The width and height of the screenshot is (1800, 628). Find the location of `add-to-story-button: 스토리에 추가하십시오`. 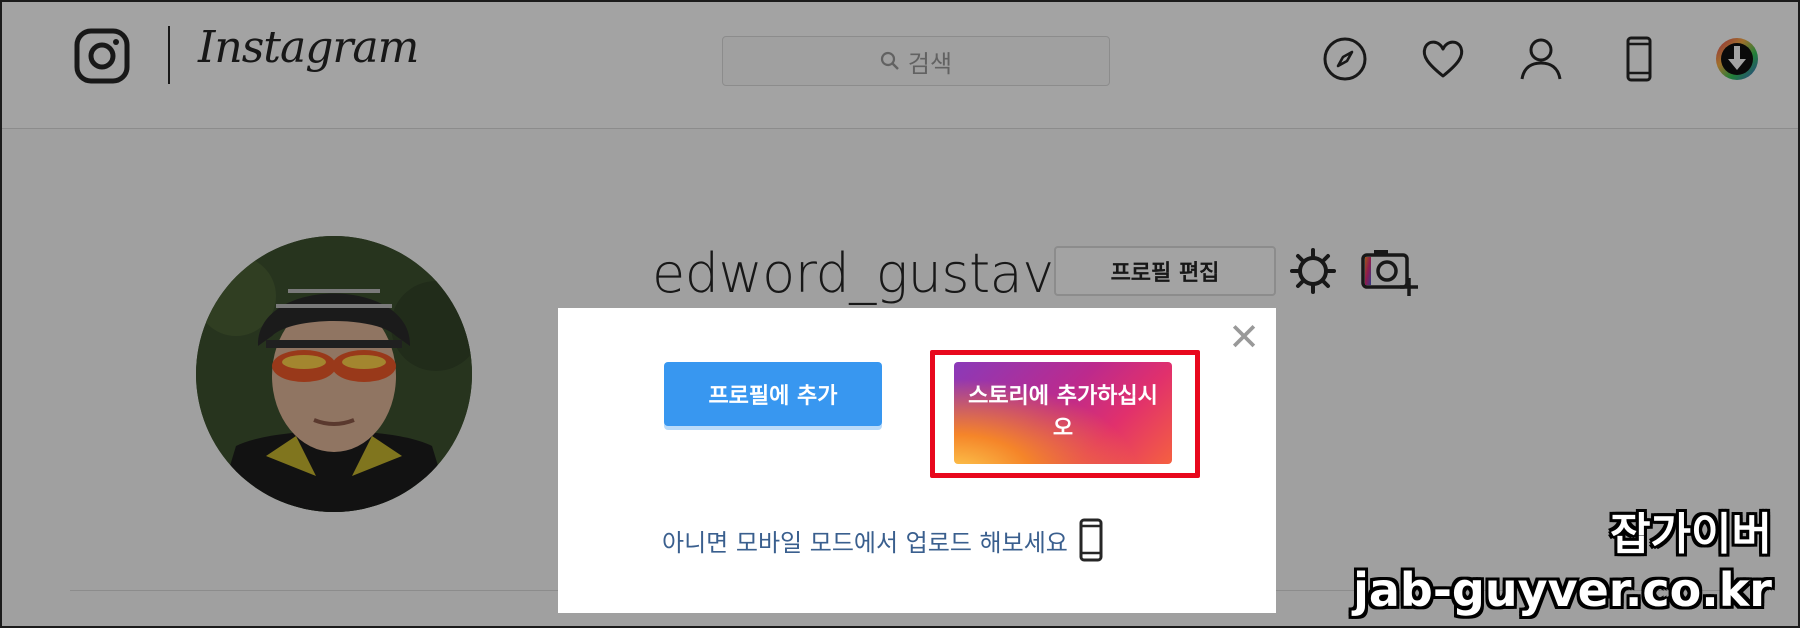

add-to-story-button: 스토리에 추가하십시오 is located at coordinates (1063, 413).